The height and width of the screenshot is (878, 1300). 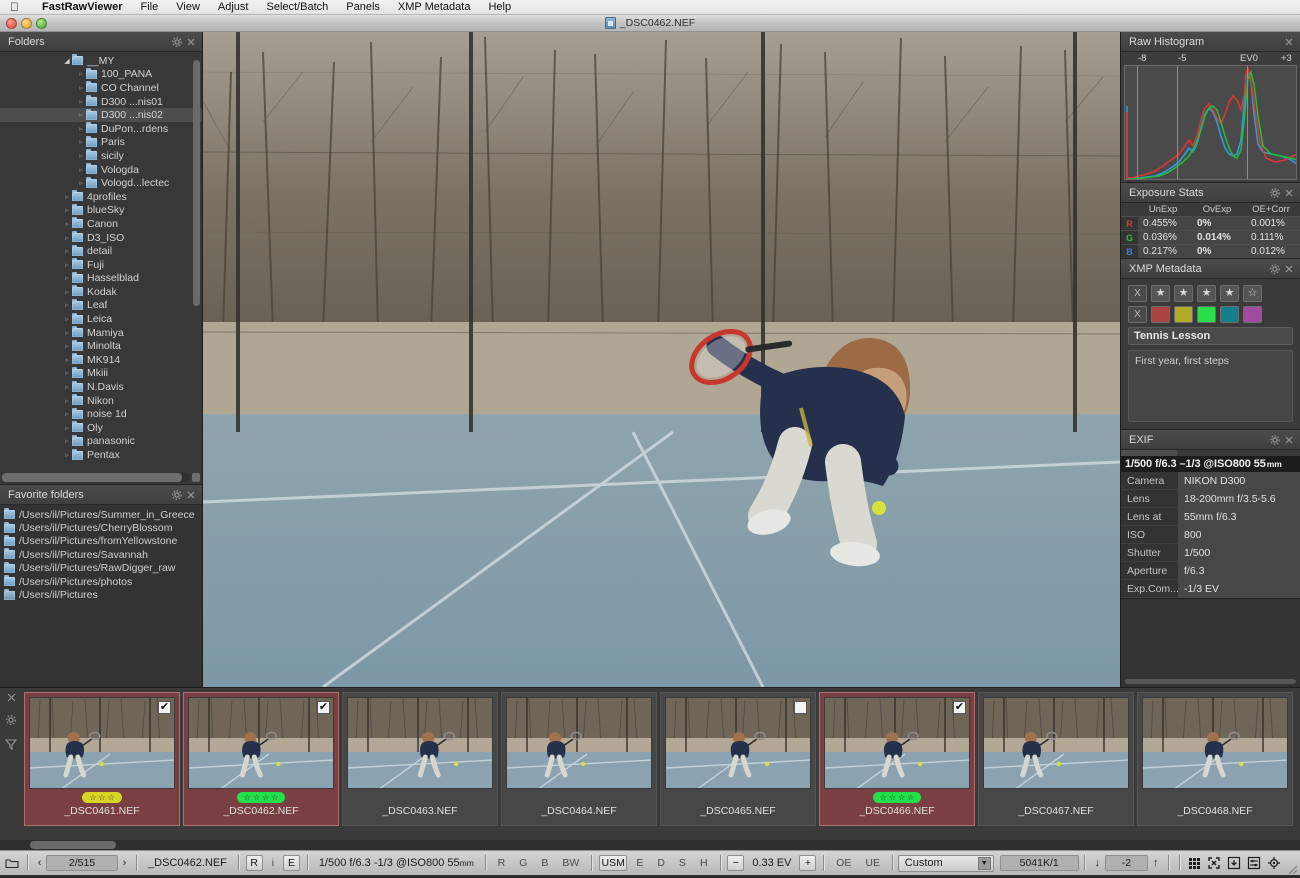 What do you see at coordinates (101, 333) in the screenshot?
I see `folder-tree-item: ▹ Mamiya` at bounding box center [101, 333].